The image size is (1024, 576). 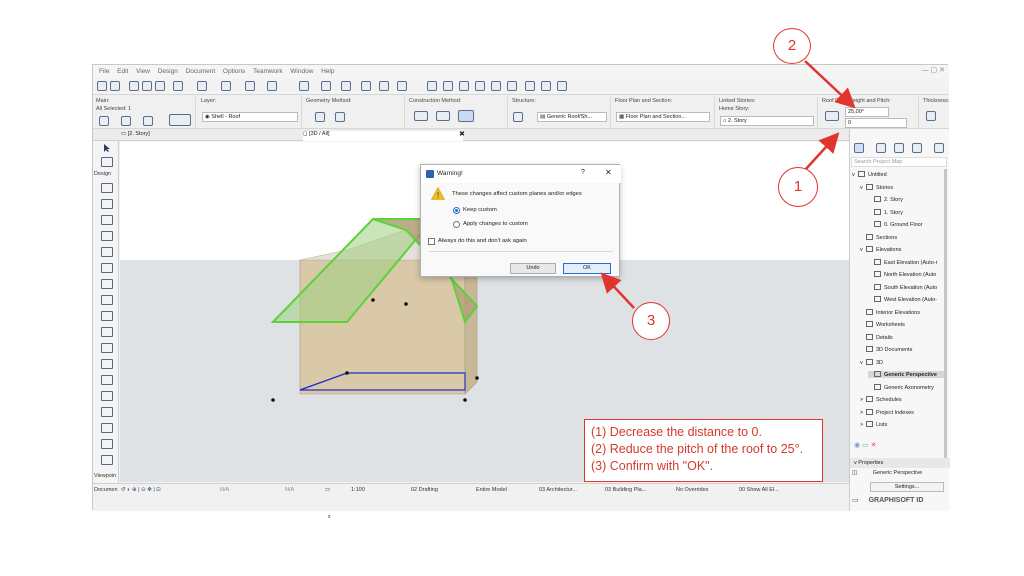 What do you see at coordinates (822, 151) in the screenshot?
I see `arrow-to-height` at bounding box center [822, 151].